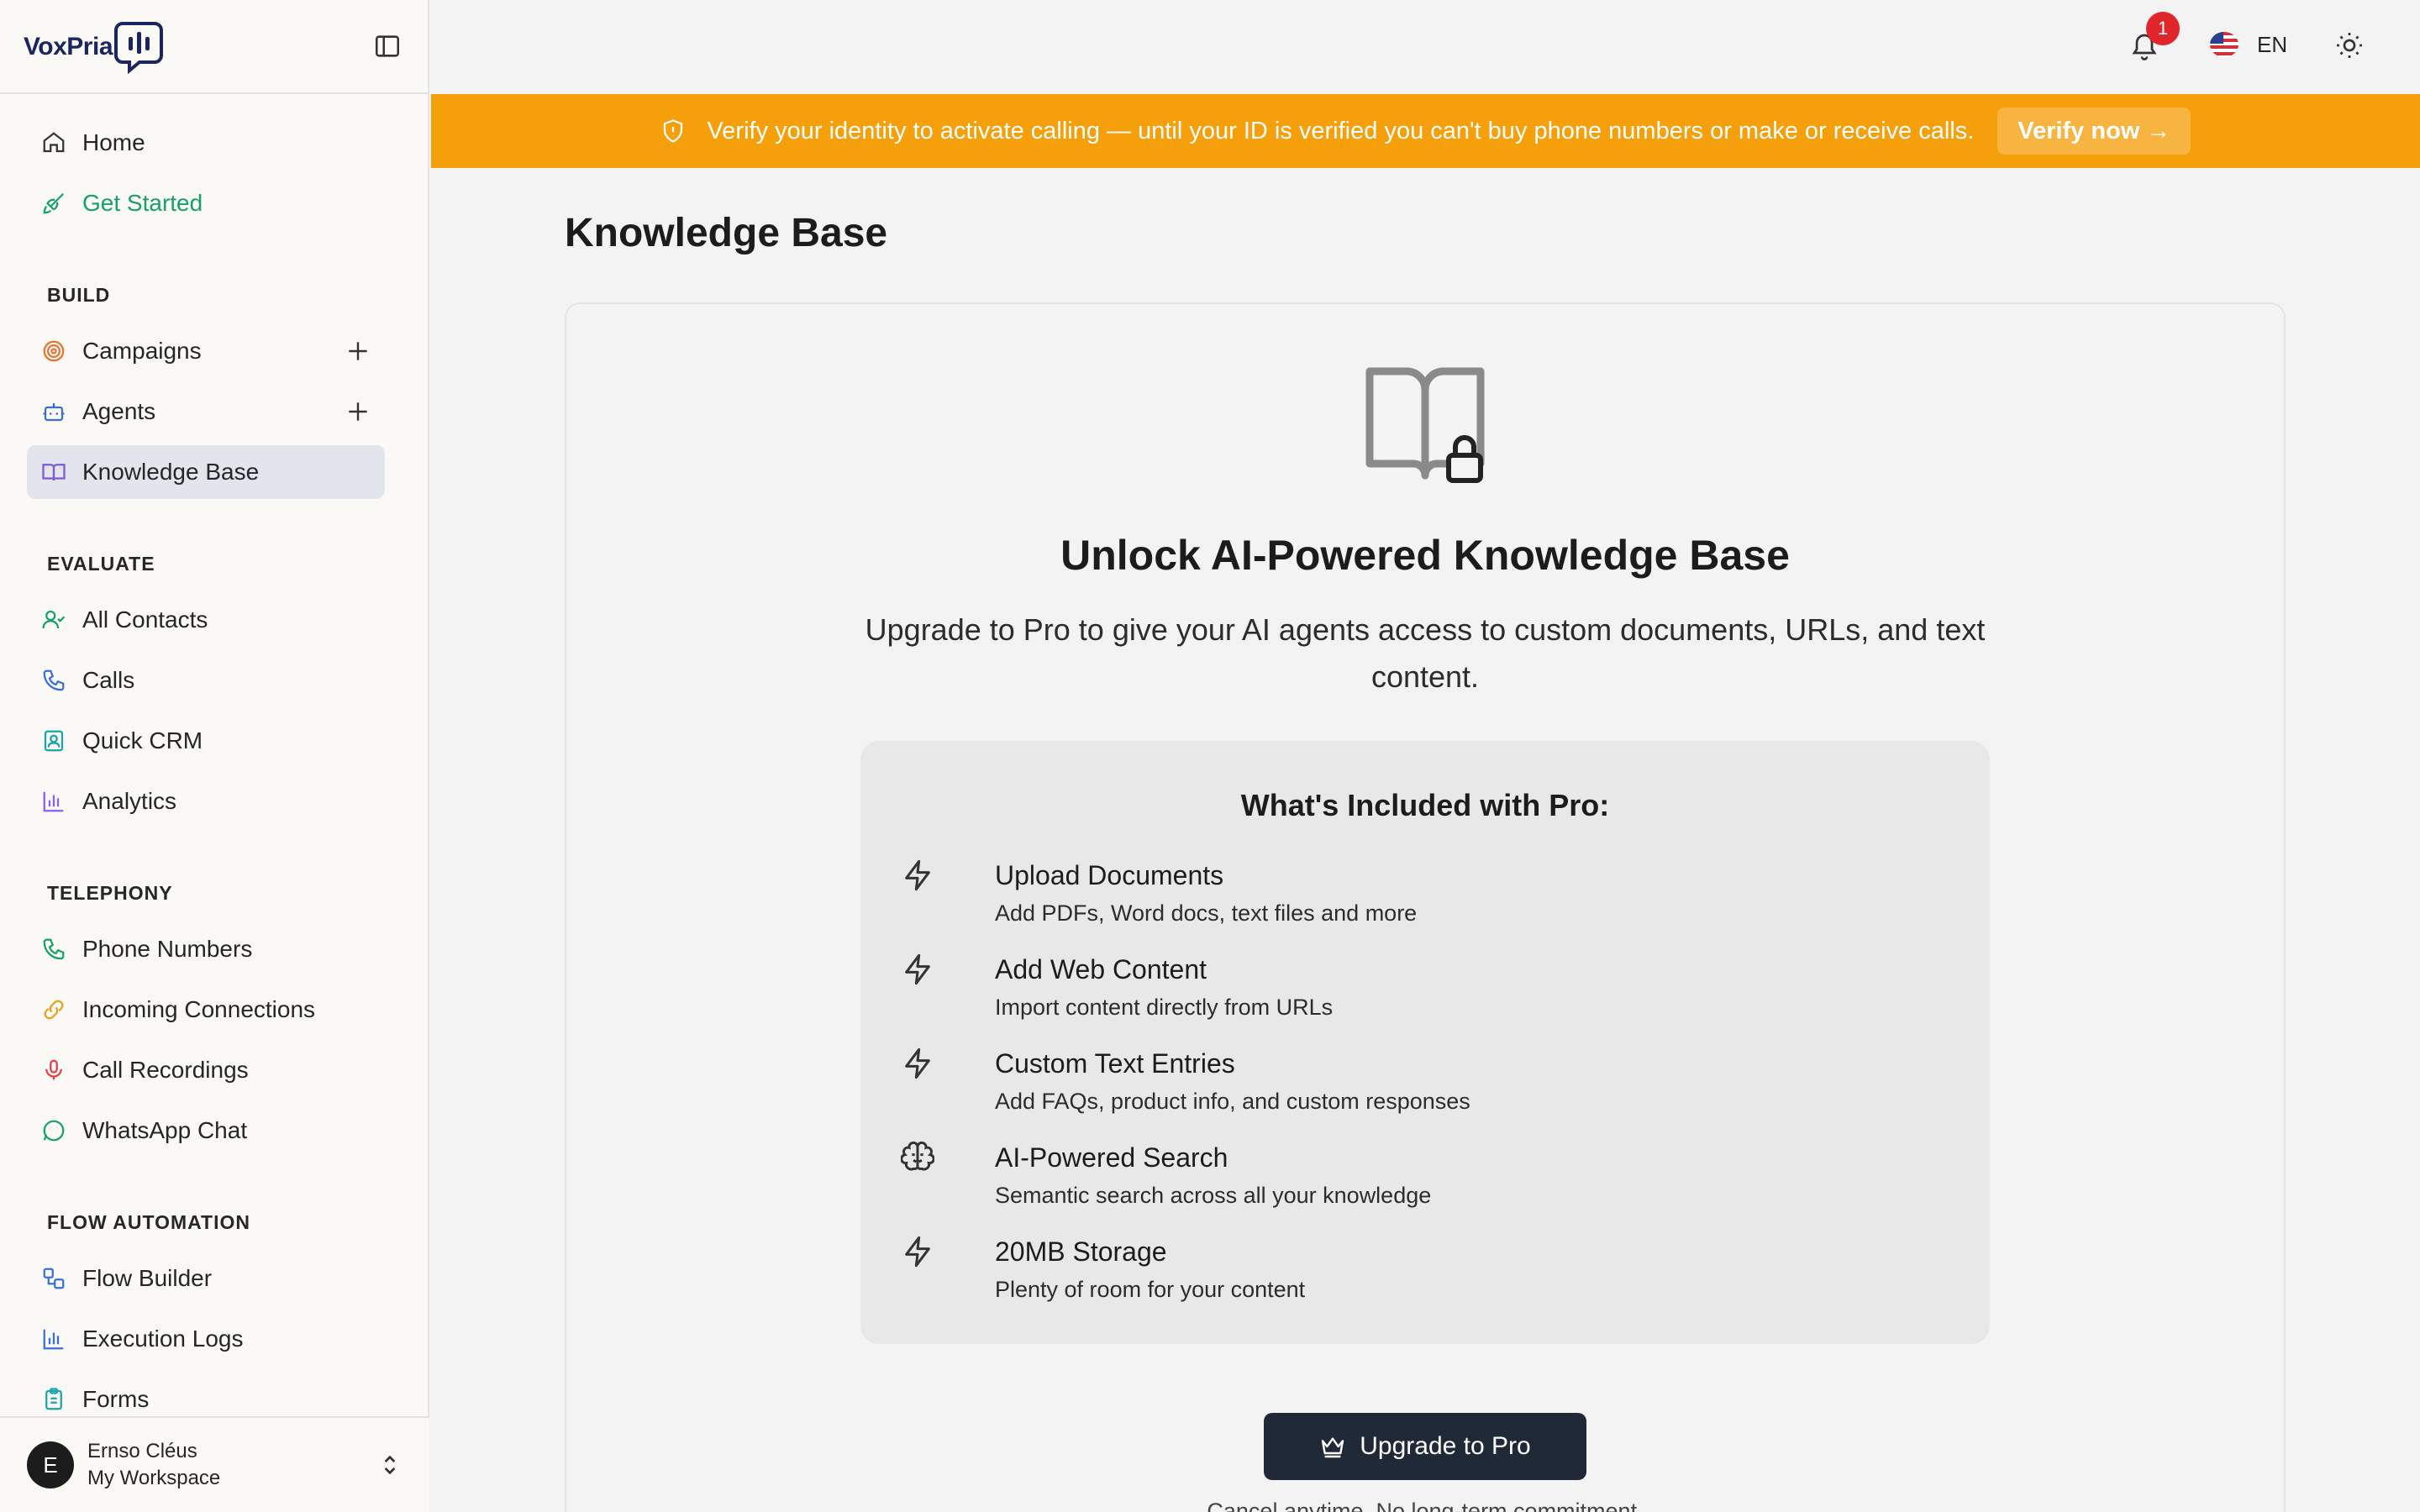  What do you see at coordinates (1445, 1446) in the screenshot?
I see `upgrade-button-label: Upgrade to Pro` at bounding box center [1445, 1446].